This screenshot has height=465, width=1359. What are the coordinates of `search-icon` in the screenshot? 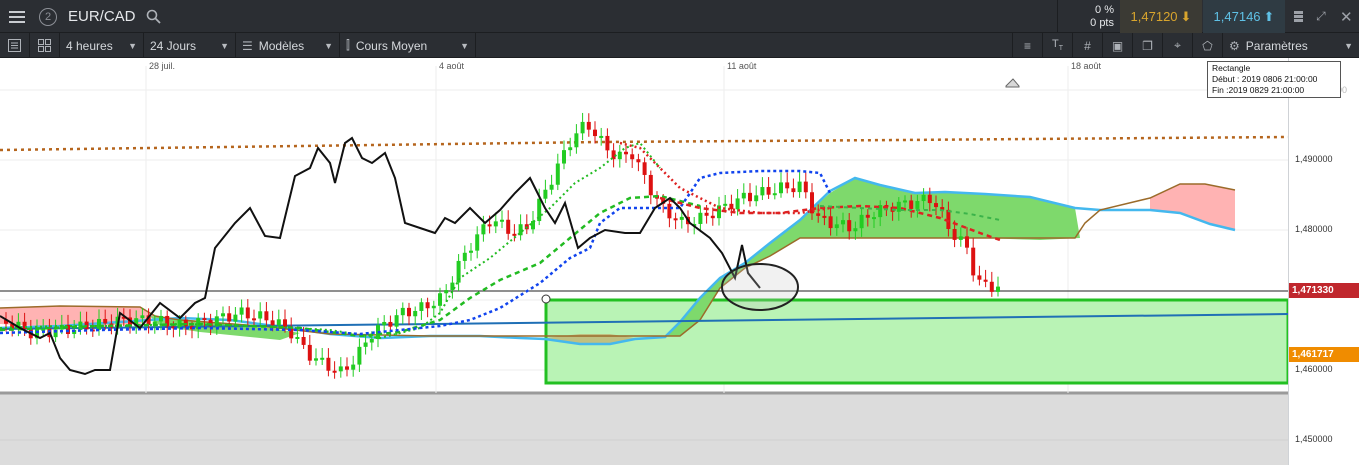 It's located at (153, 16).